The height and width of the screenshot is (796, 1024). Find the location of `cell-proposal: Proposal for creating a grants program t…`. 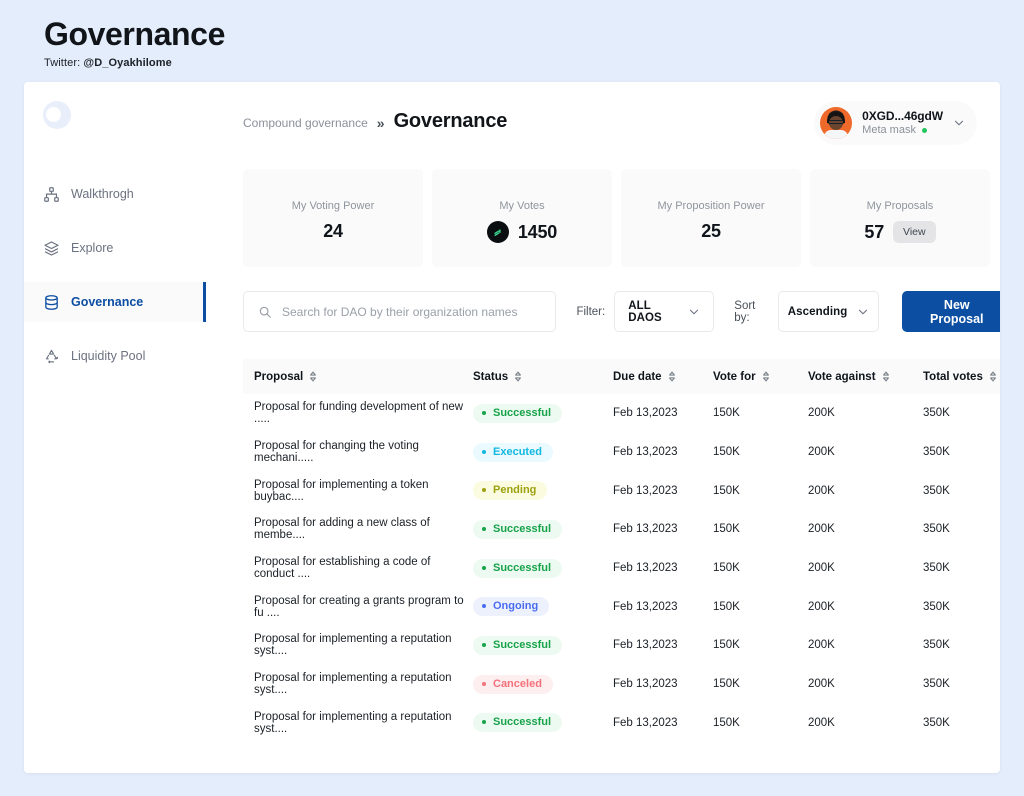

cell-proposal: Proposal for creating a grants program t… is located at coordinates (359, 606).